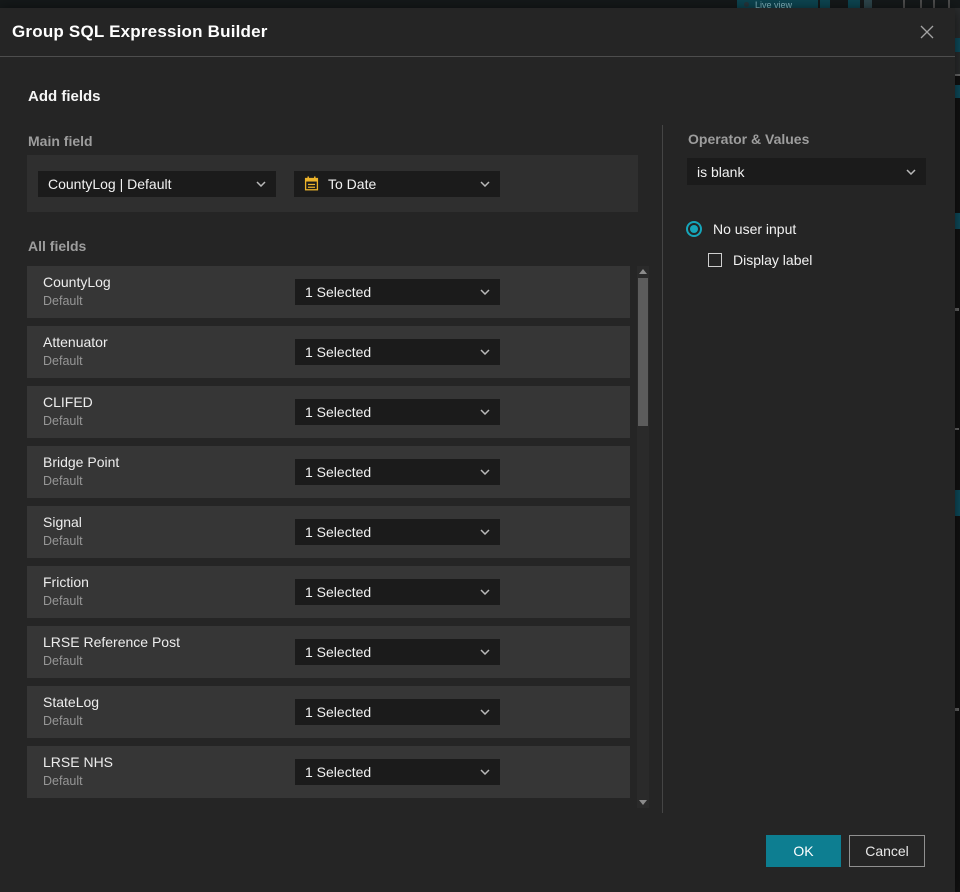 The height and width of the screenshot is (892, 960). What do you see at coordinates (352, 183) in the screenshot?
I see `main-field-value-select-value: To Date` at bounding box center [352, 183].